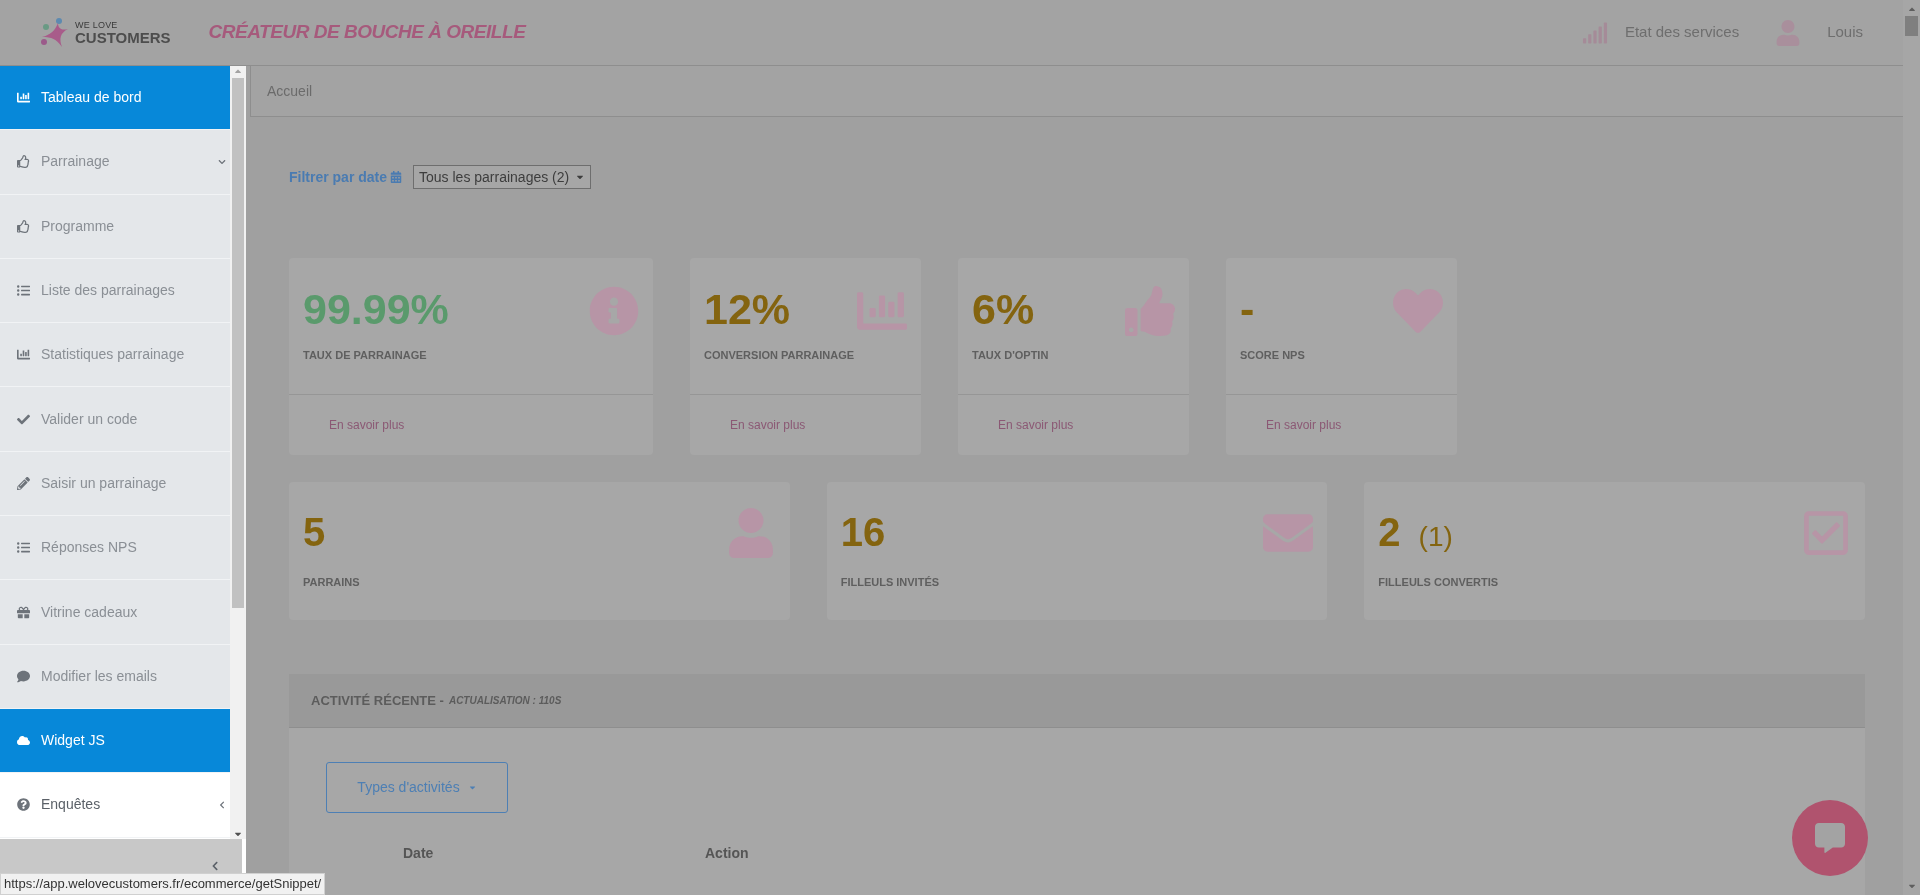  Describe the element at coordinates (396, 177) in the screenshot. I see `calendar-icon` at that location.